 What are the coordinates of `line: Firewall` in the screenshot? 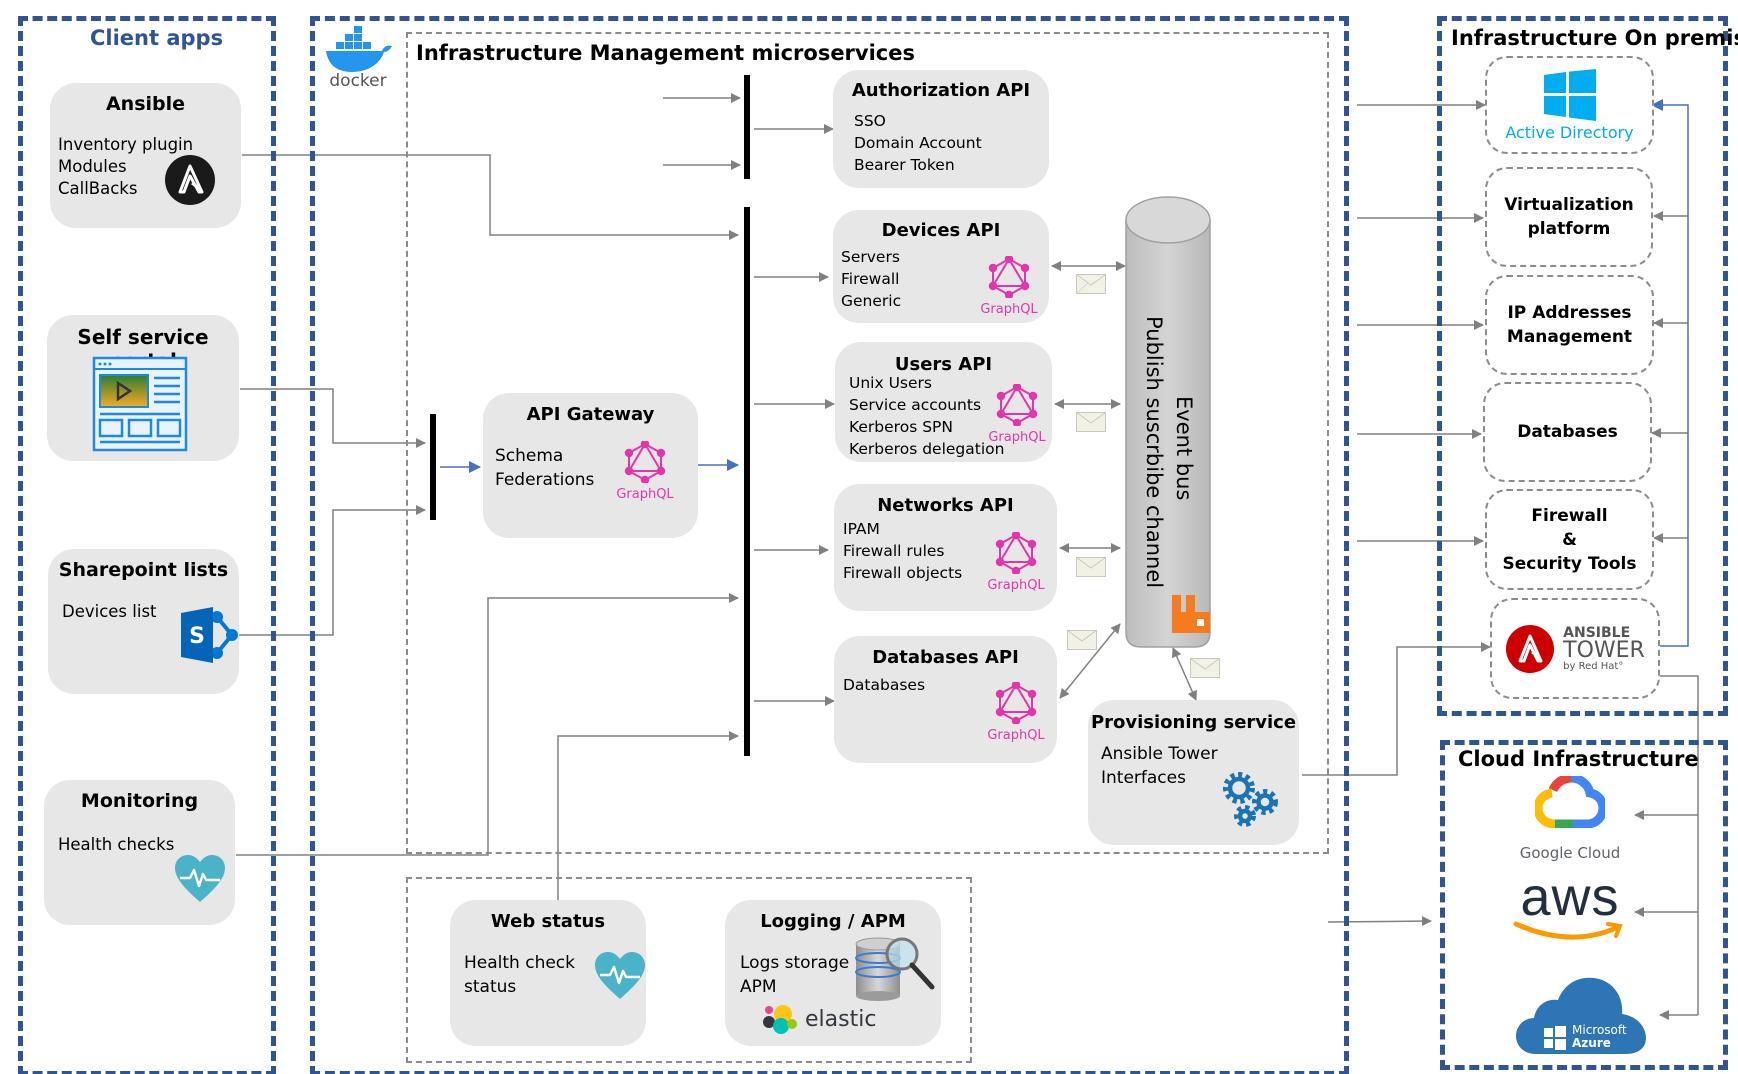 It's located at (870, 279).